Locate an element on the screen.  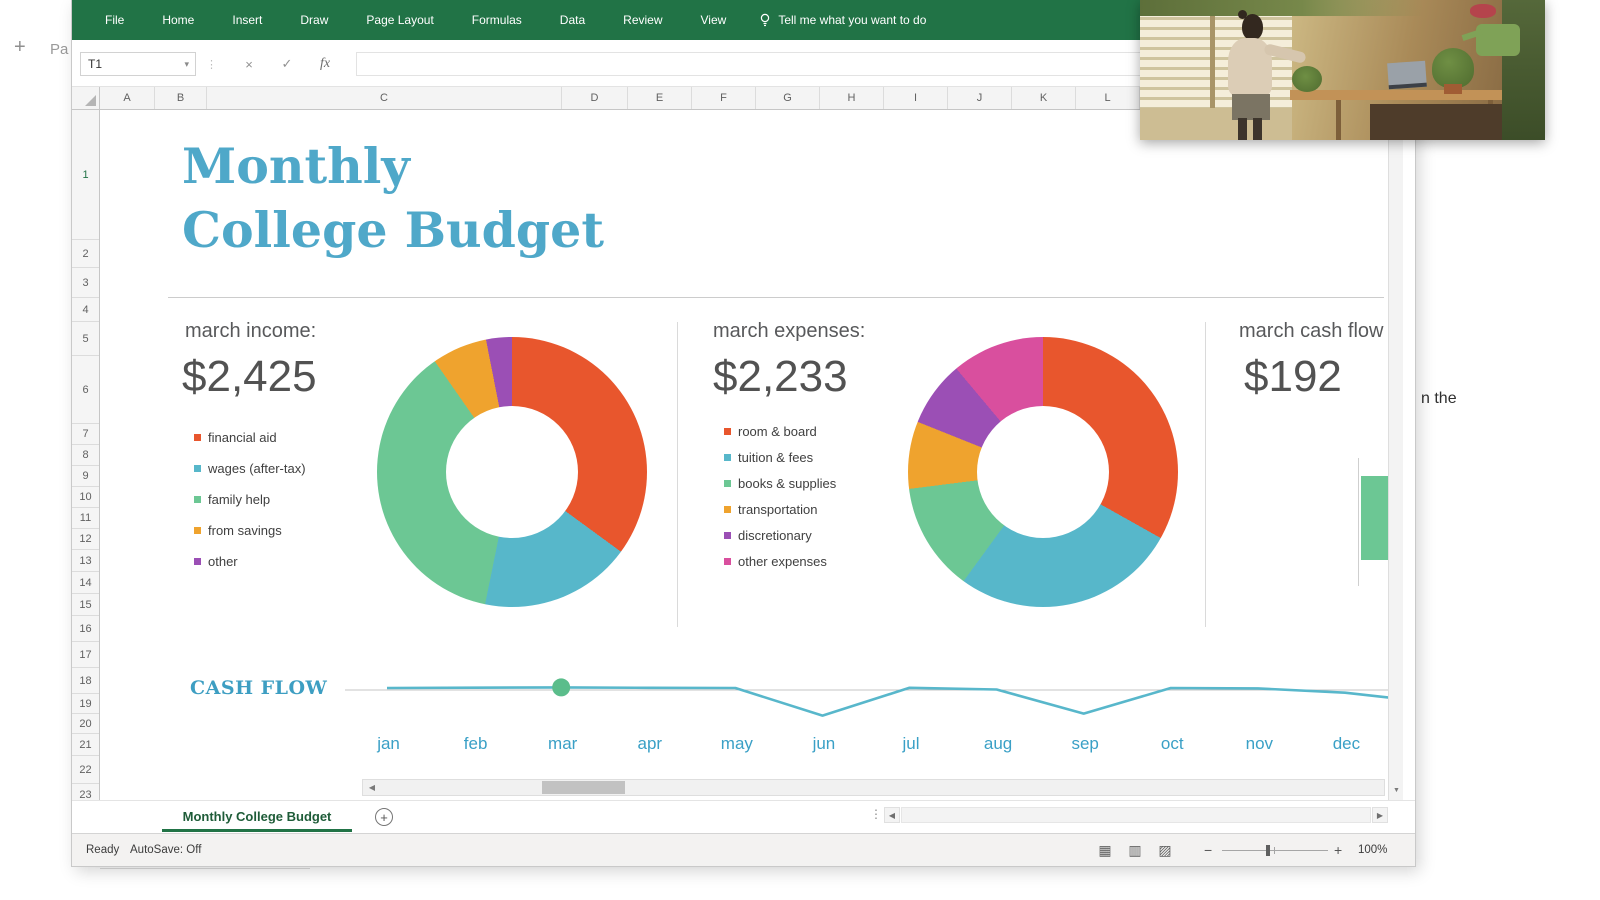
row-header: 19 is located at coordinates (85, 704).